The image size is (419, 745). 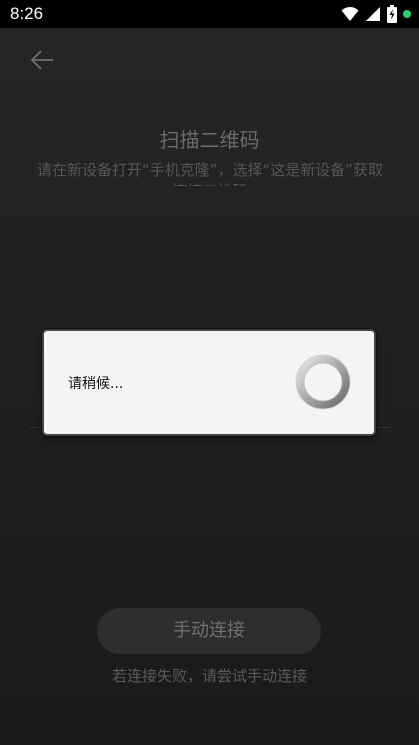 I want to click on wifi-icon, so click(x=350, y=14).